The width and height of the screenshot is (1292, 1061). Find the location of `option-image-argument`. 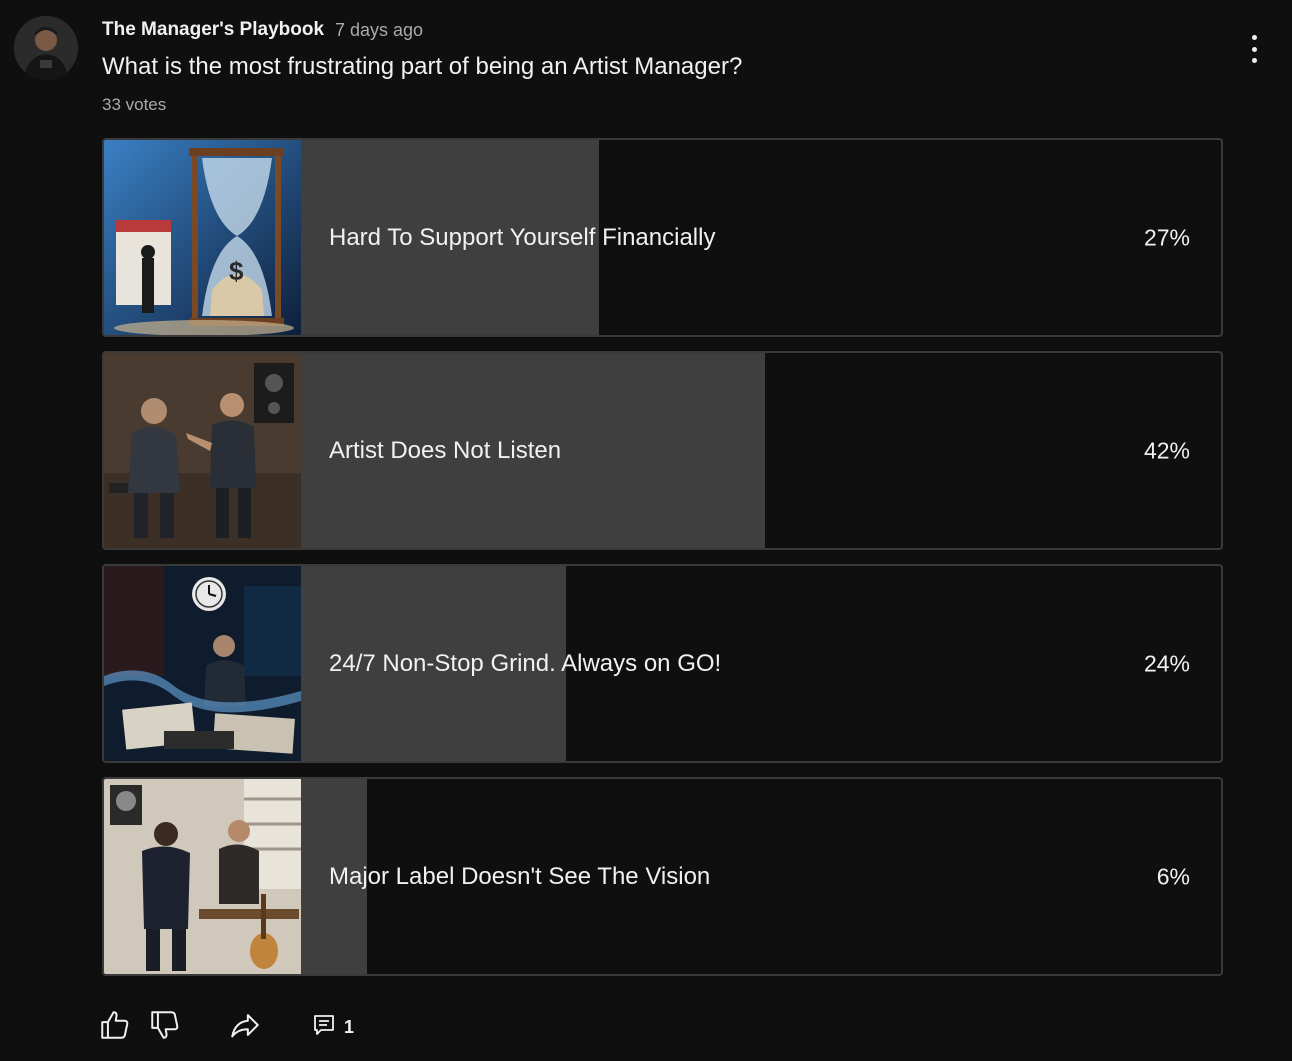

option-image-argument is located at coordinates (202, 450).